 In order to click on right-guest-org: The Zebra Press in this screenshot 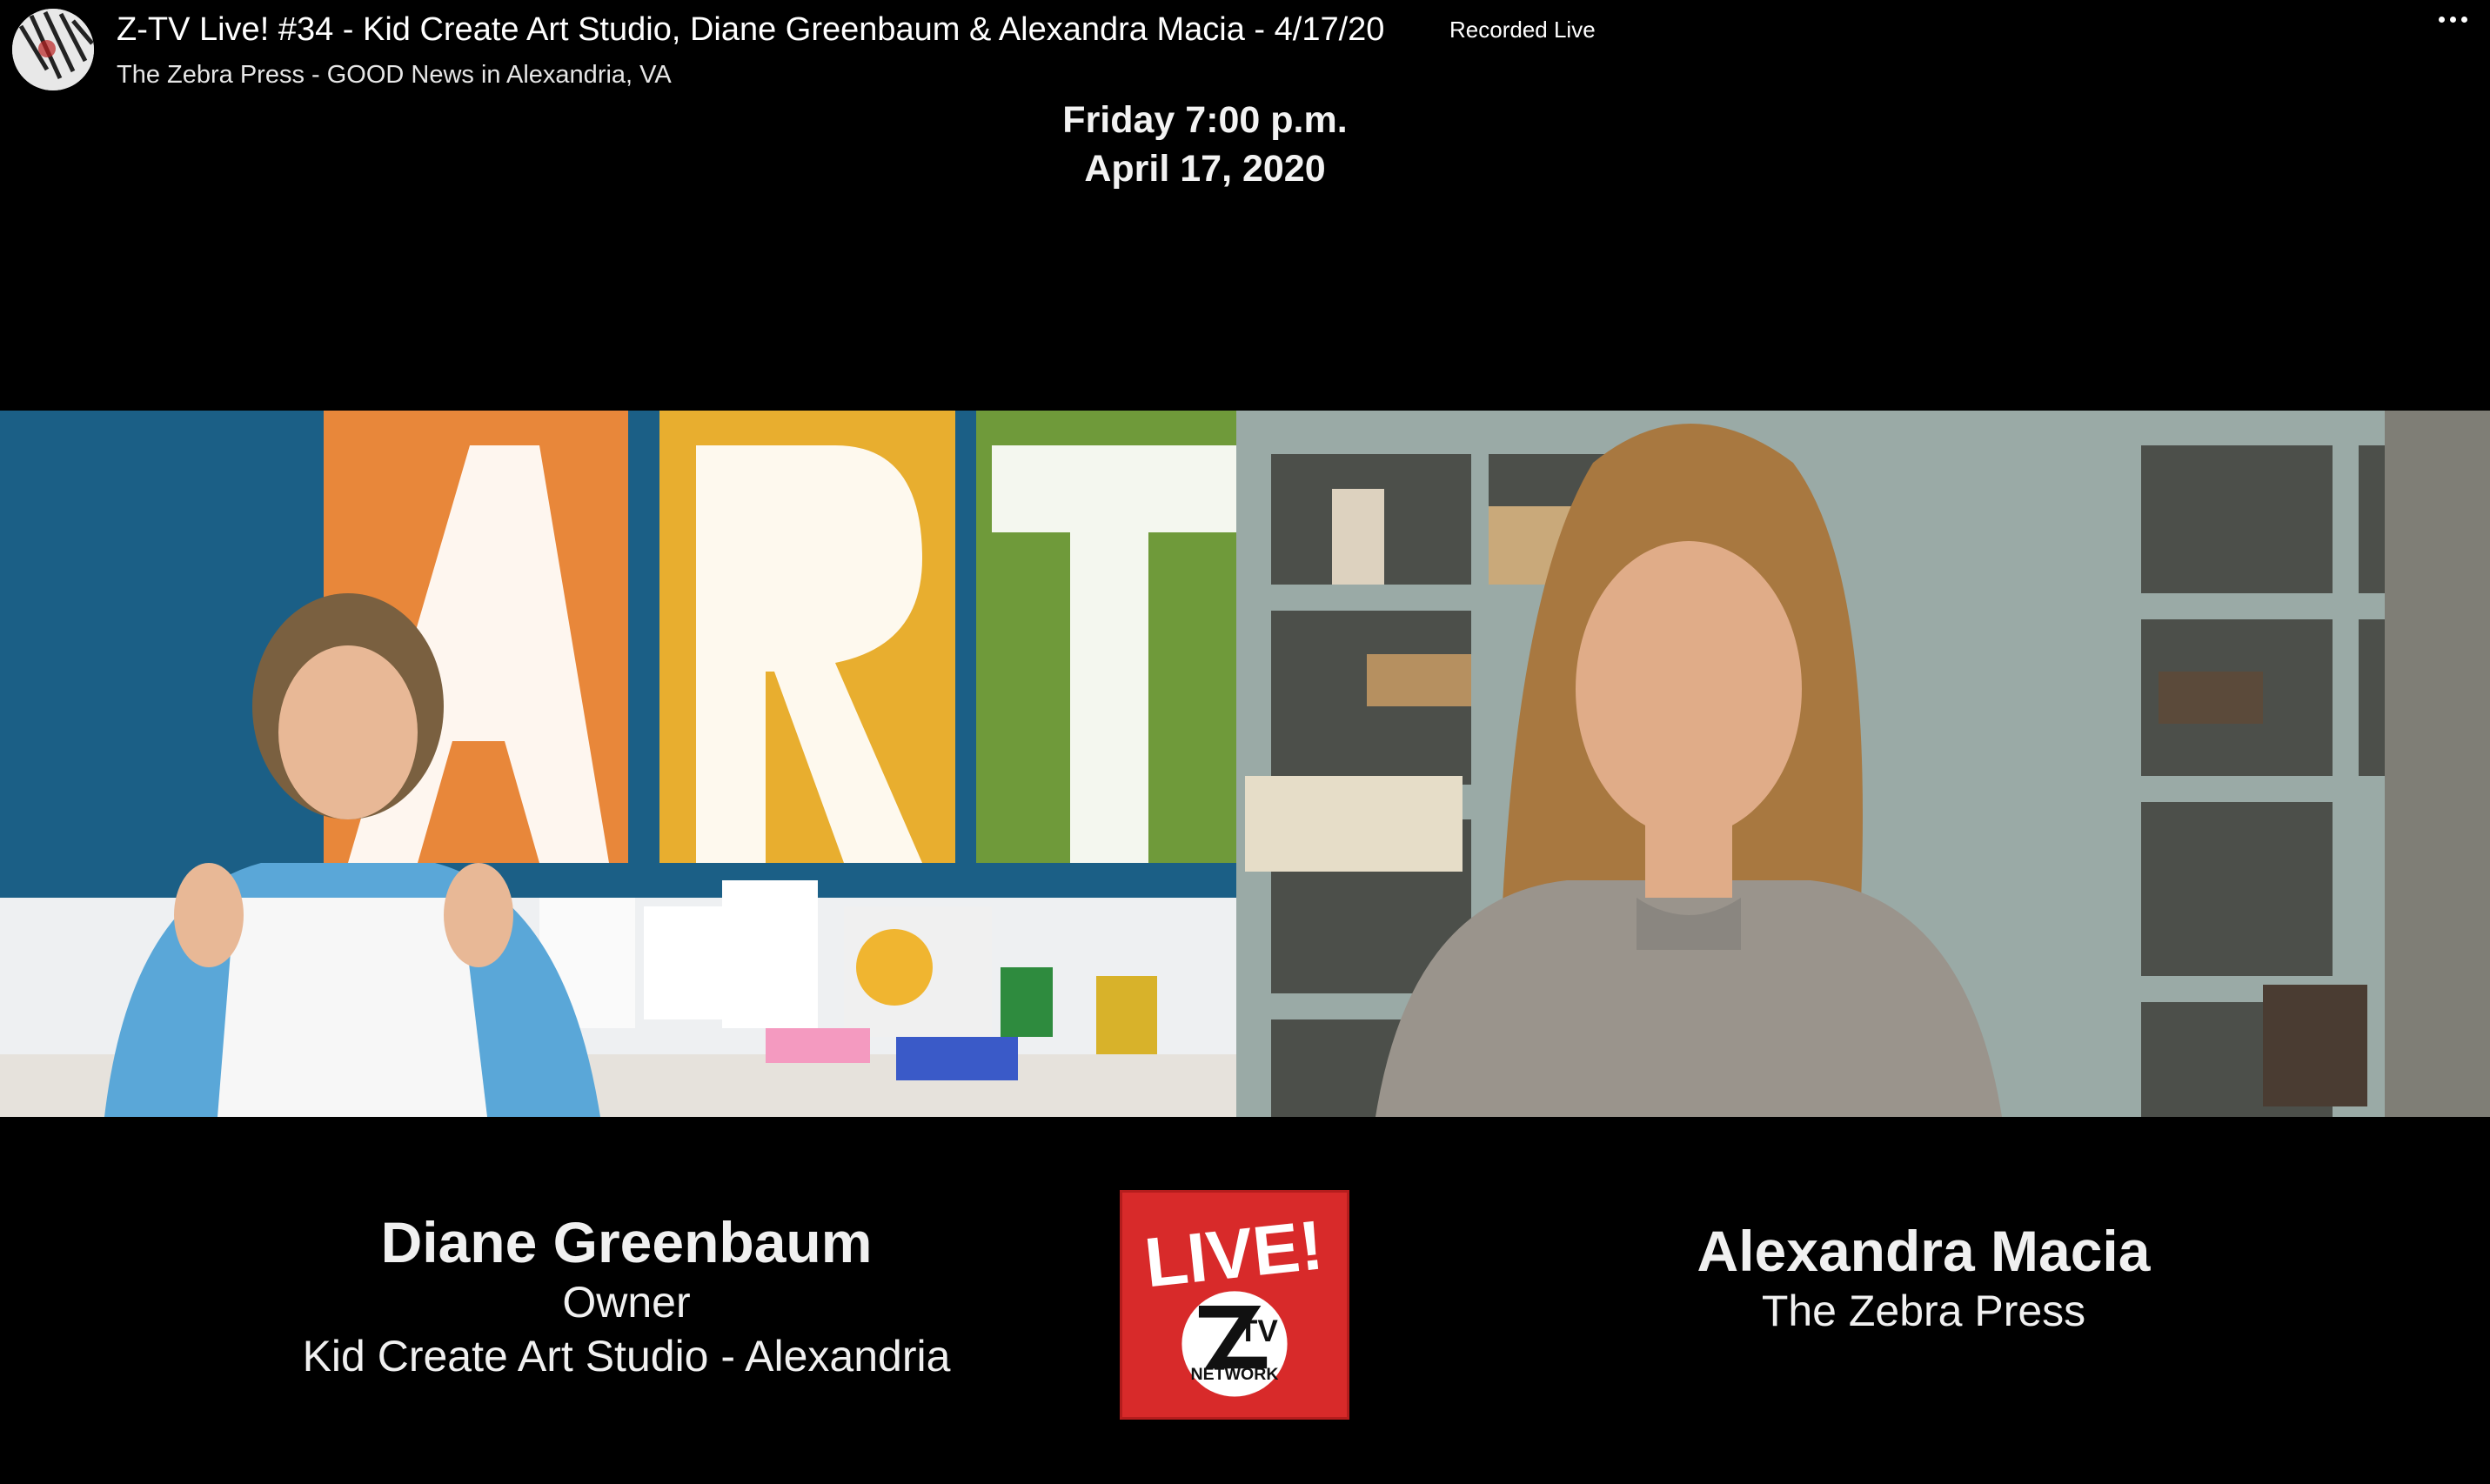, I will do `click(1923, 1311)`.